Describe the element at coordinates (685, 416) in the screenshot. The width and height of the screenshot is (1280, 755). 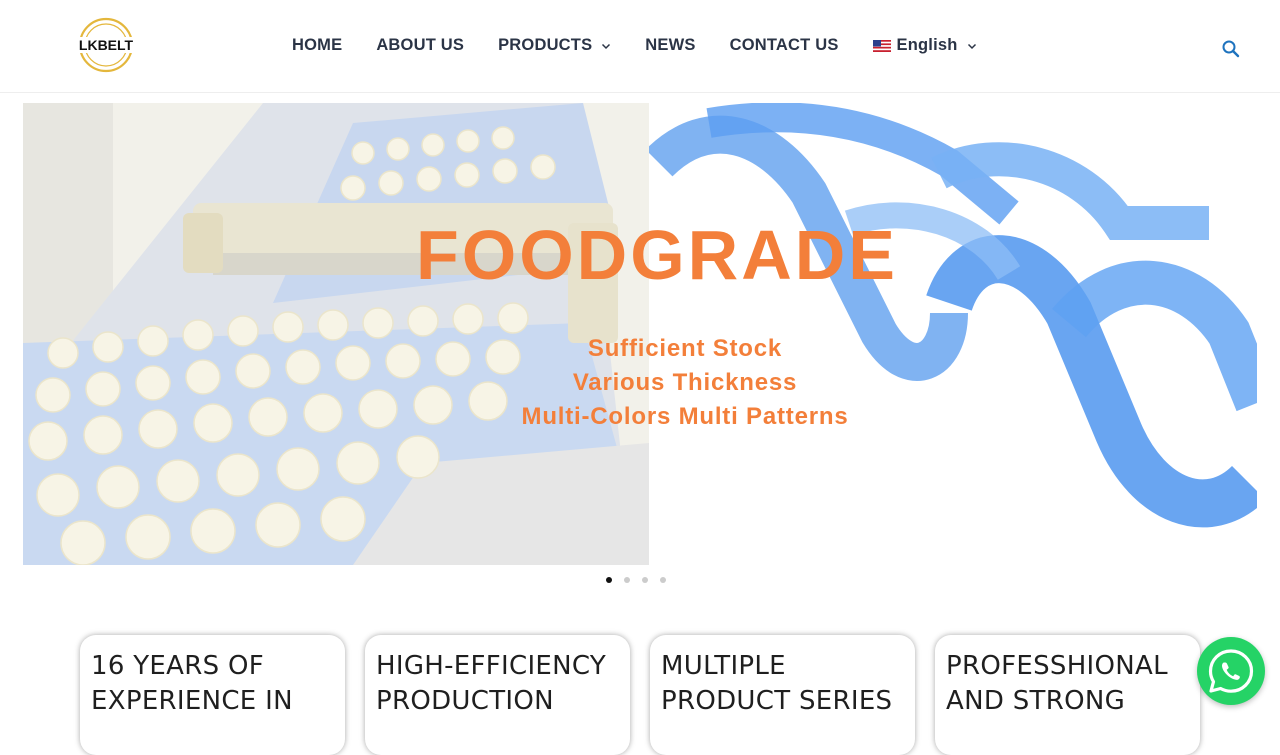
I see `hero-line-3: Multi-Colors Multi Patterns` at that location.